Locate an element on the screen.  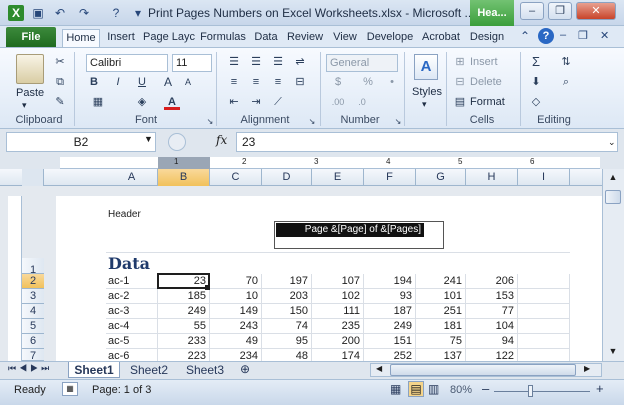
zoom-out-button: – is located at coordinates (485, 388).